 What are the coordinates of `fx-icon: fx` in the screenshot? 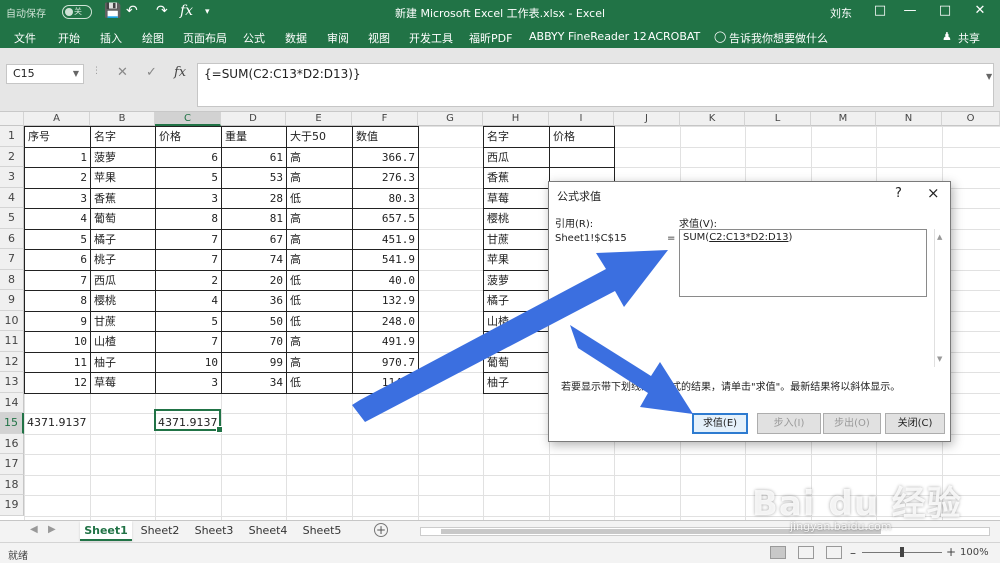 It's located at (180, 72).